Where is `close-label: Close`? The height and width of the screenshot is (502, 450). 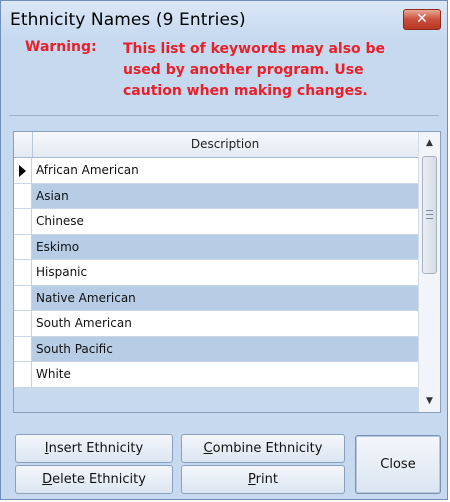
close-label: Close is located at coordinates (398, 464).